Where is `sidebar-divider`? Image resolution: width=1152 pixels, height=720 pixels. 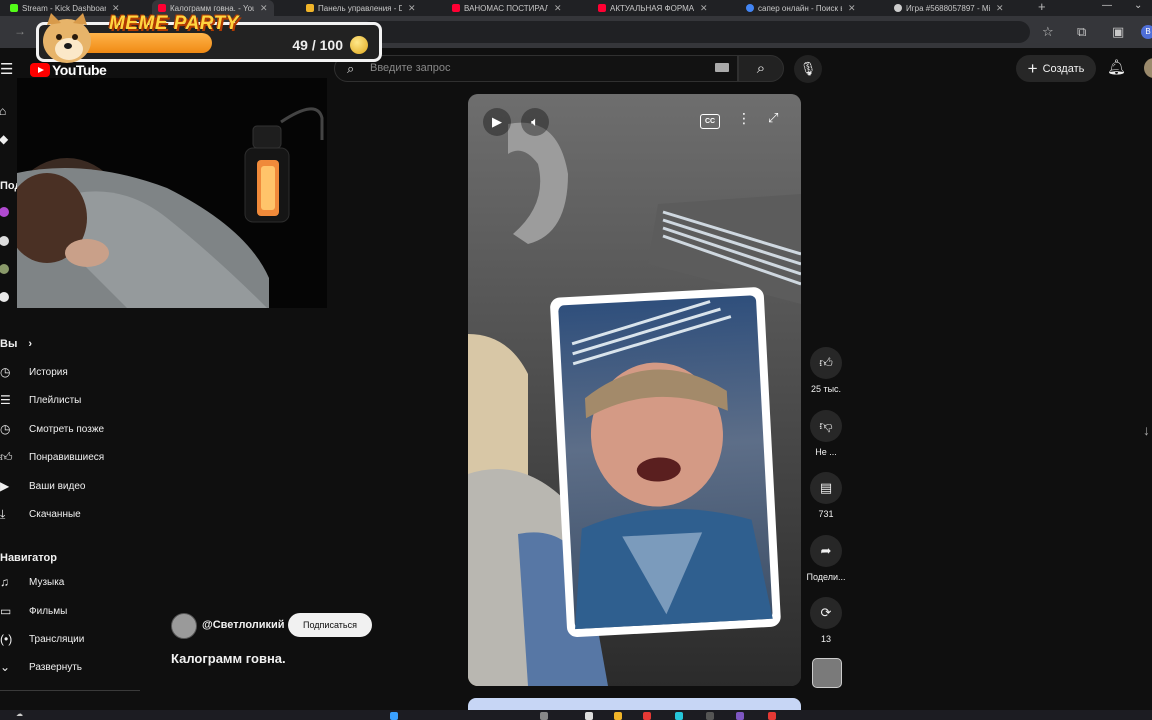 sidebar-divider is located at coordinates (70, 690).